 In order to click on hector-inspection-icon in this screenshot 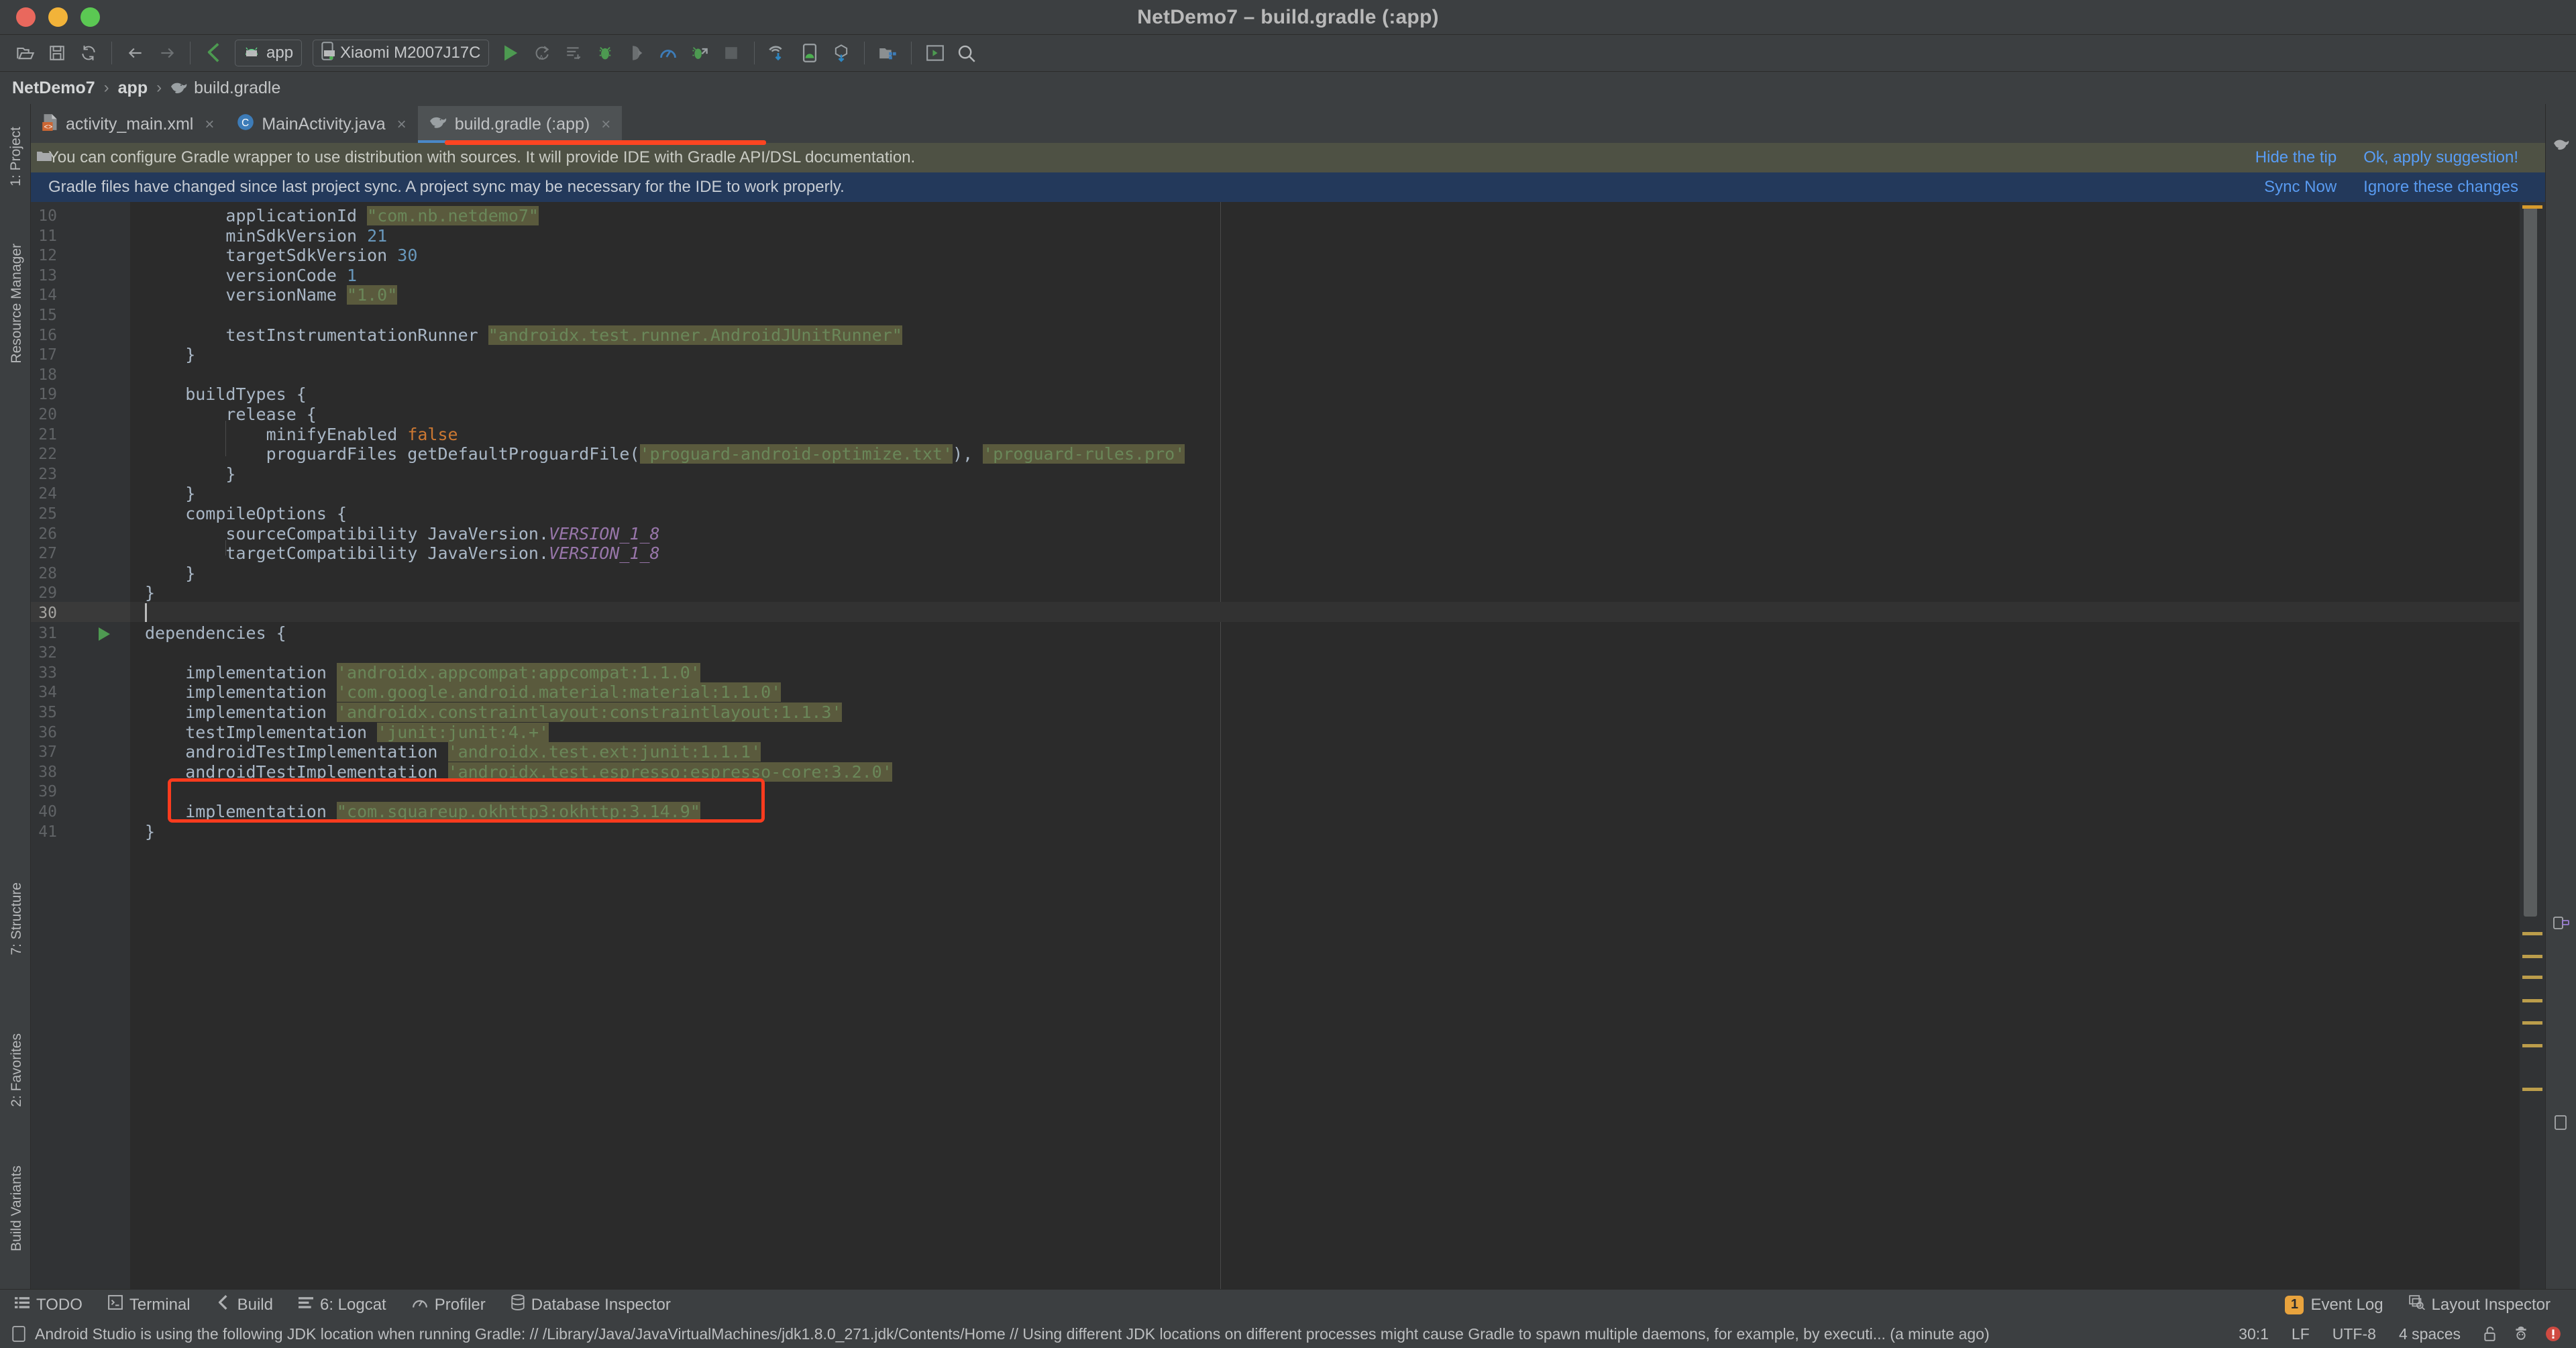, I will do `click(2521, 1334)`.